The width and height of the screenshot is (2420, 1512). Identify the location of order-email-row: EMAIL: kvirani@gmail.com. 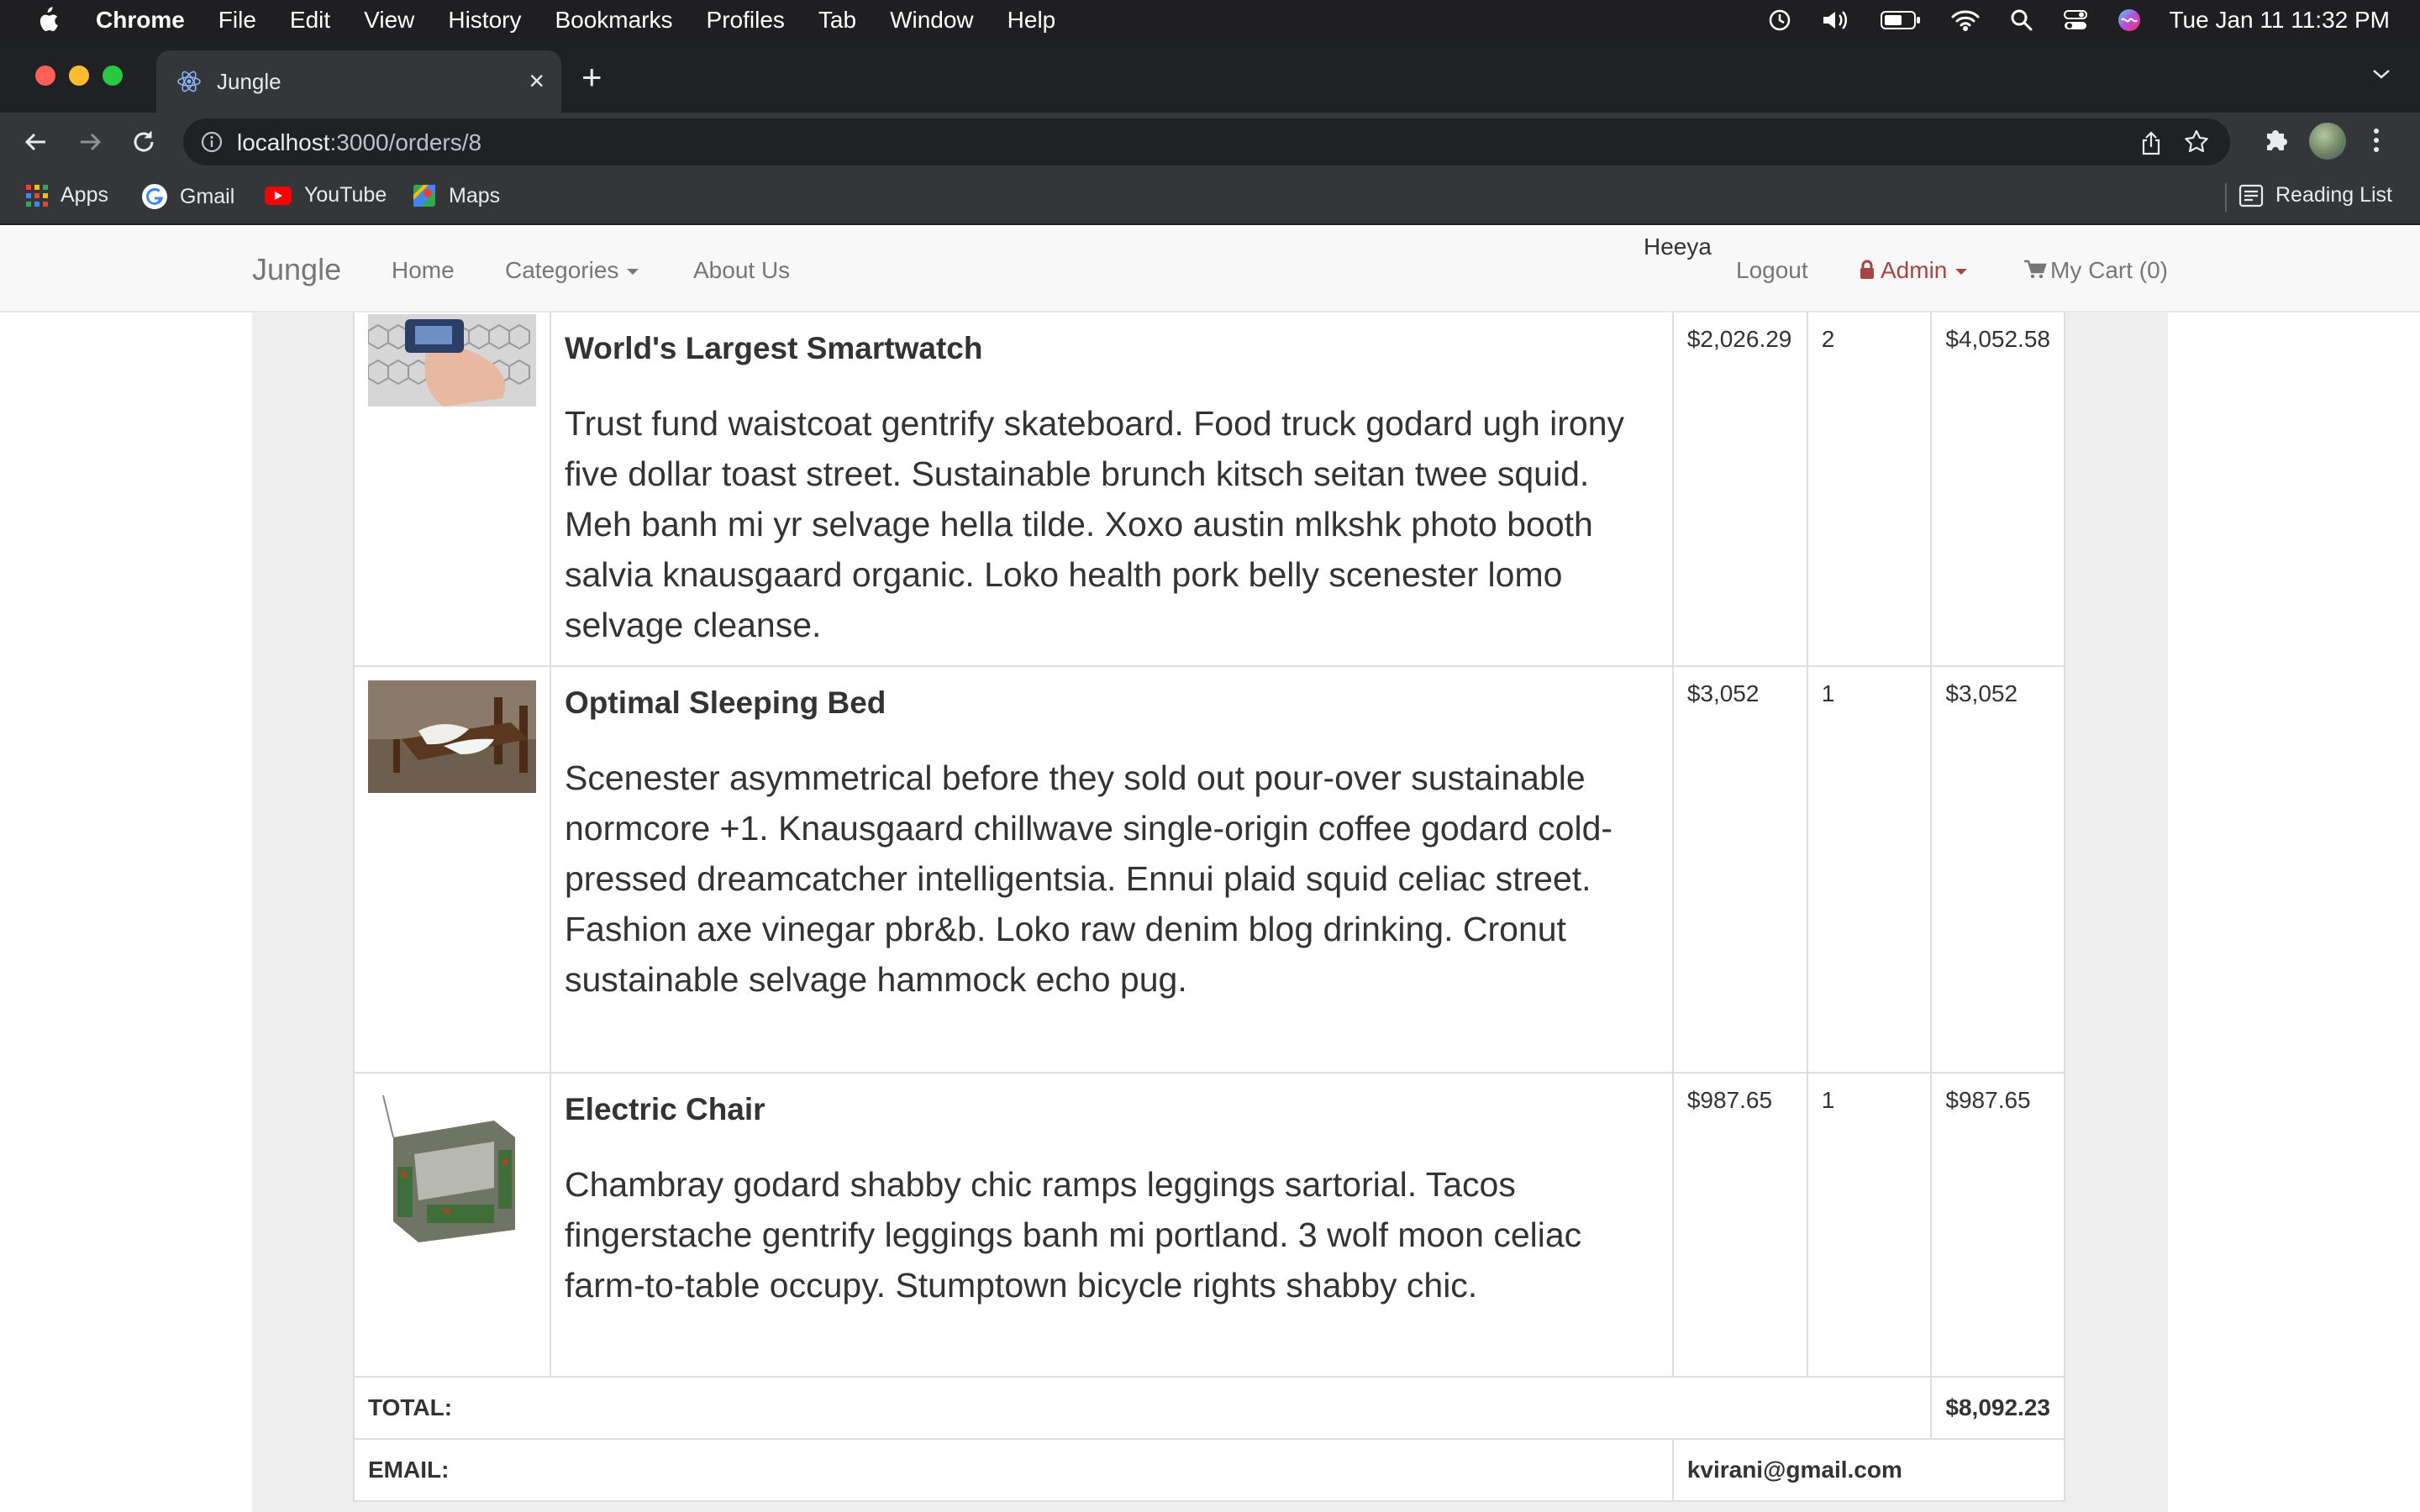
(1209, 1470).